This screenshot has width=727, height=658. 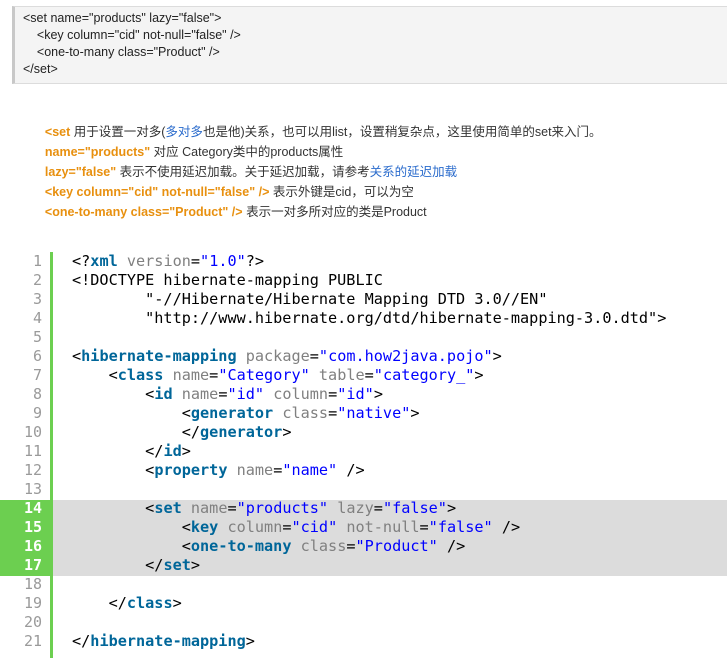 What do you see at coordinates (405, 356) in the screenshot?
I see `code-token: "com.how2java.pojo"` at bounding box center [405, 356].